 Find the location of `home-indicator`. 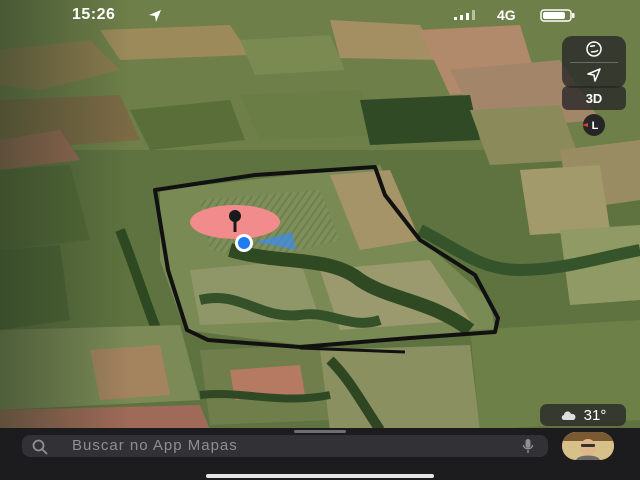

home-indicator is located at coordinates (320, 476).